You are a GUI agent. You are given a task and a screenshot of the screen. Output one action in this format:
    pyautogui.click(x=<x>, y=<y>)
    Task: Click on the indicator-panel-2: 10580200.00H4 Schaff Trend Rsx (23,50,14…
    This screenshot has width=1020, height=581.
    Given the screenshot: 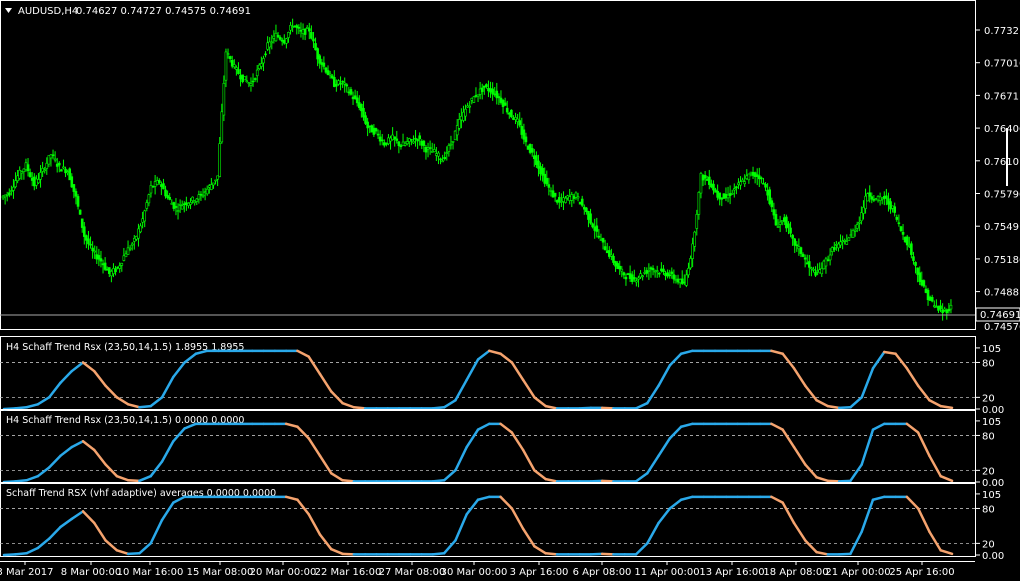 What is the action you would take?
    pyautogui.click(x=502, y=449)
    